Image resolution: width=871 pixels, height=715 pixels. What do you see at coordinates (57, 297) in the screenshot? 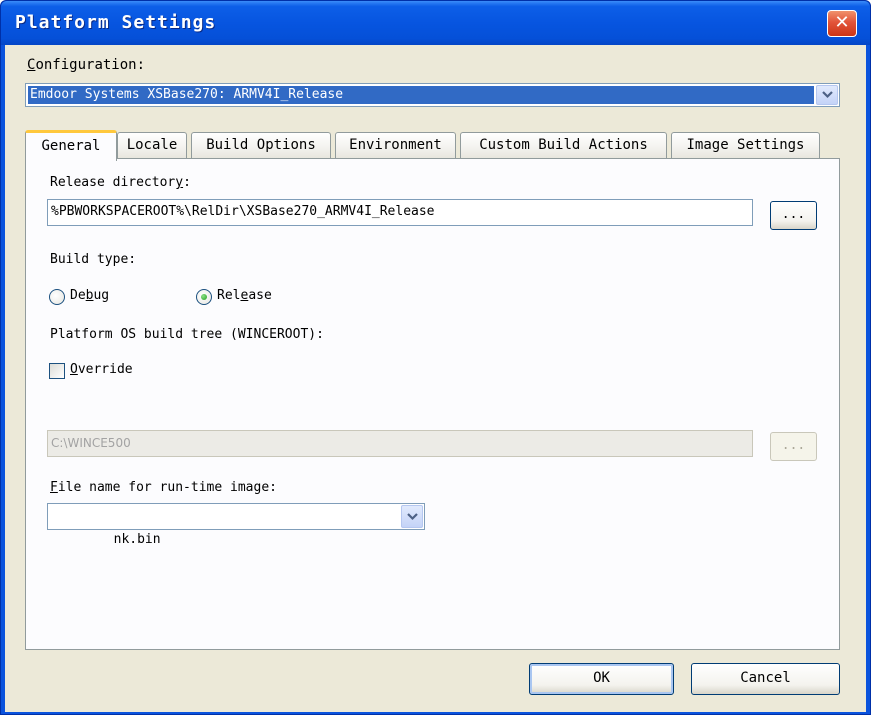
I see `debug-radio` at bounding box center [57, 297].